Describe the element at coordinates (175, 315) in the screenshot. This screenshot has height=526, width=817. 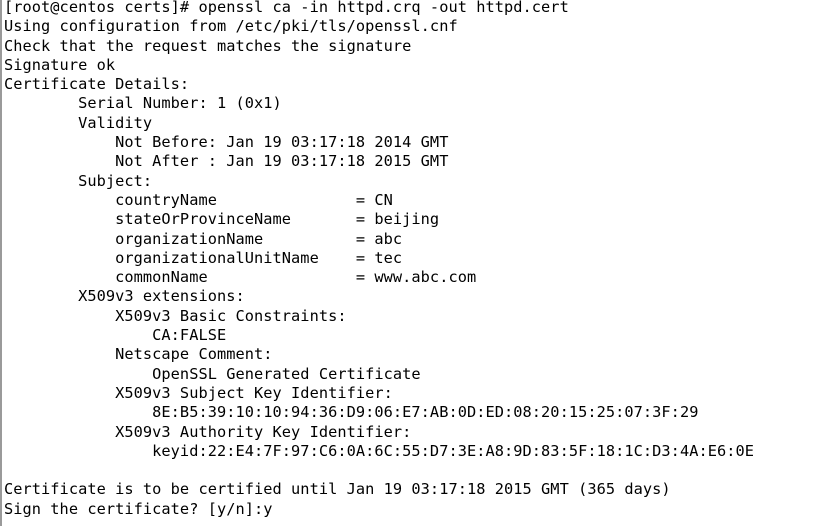
I see `terminal-line: X509v3 Basic Constraints:` at that location.